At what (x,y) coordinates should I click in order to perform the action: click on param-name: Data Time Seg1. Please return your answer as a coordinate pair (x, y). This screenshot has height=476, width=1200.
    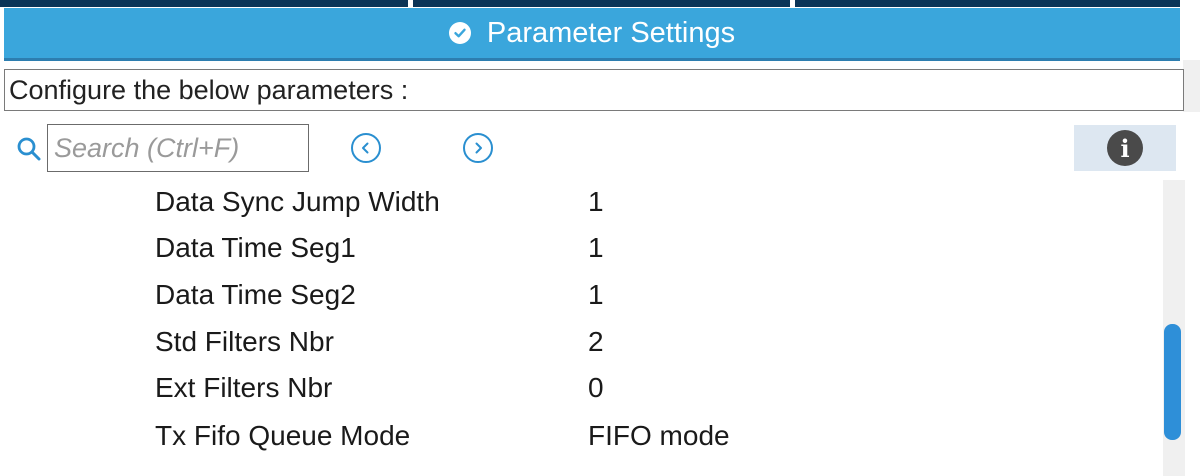
    Looking at the image, I should click on (255, 247).